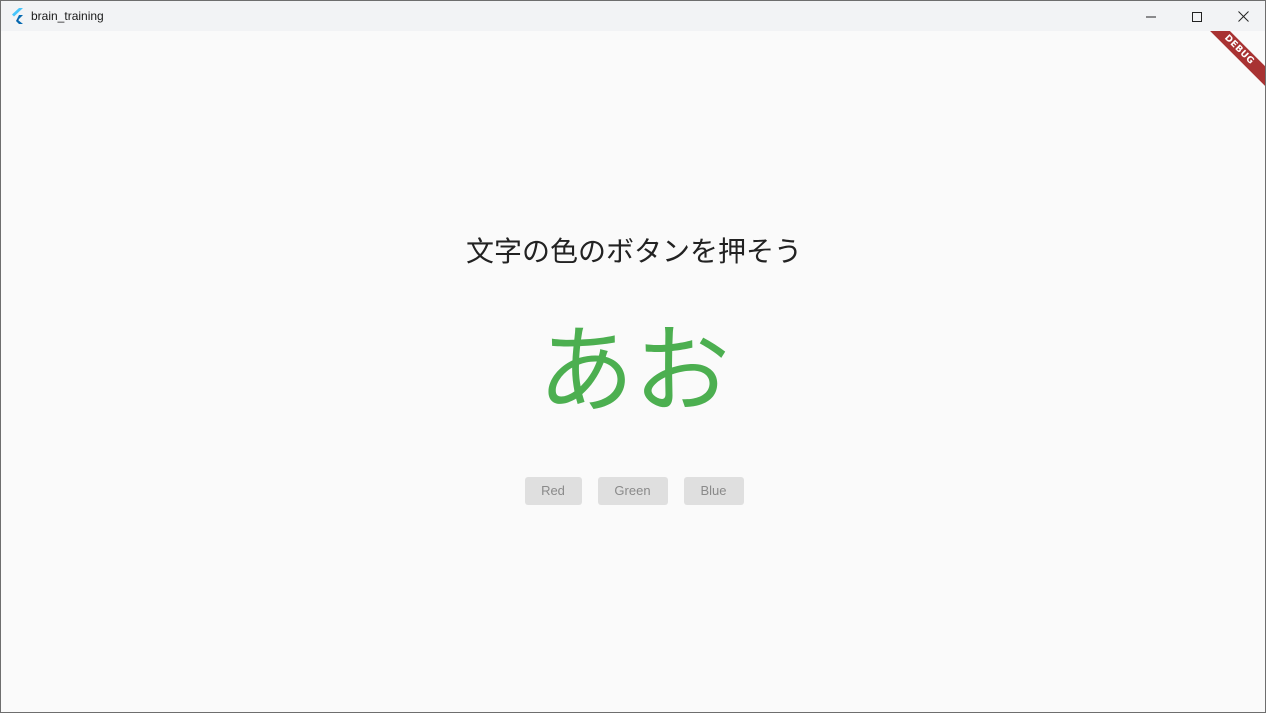 This screenshot has width=1266, height=713. What do you see at coordinates (633, 251) in the screenshot?
I see `instruction-text: 文字の色のボタンを押そう` at bounding box center [633, 251].